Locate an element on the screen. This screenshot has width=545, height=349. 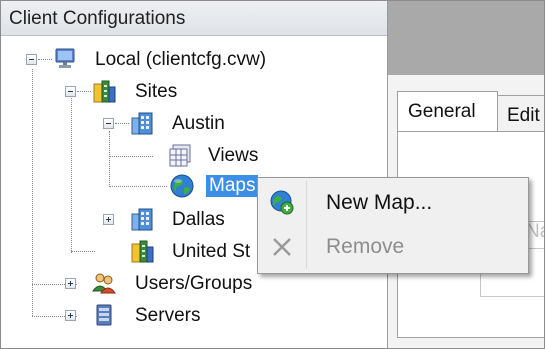
x-icon is located at coordinates (282, 247).